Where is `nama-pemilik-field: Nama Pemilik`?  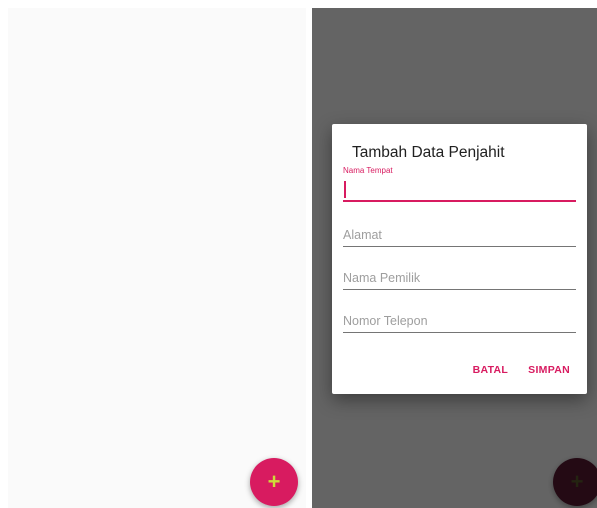
nama-pemilik-field: Nama Pemilik is located at coordinates (459, 277).